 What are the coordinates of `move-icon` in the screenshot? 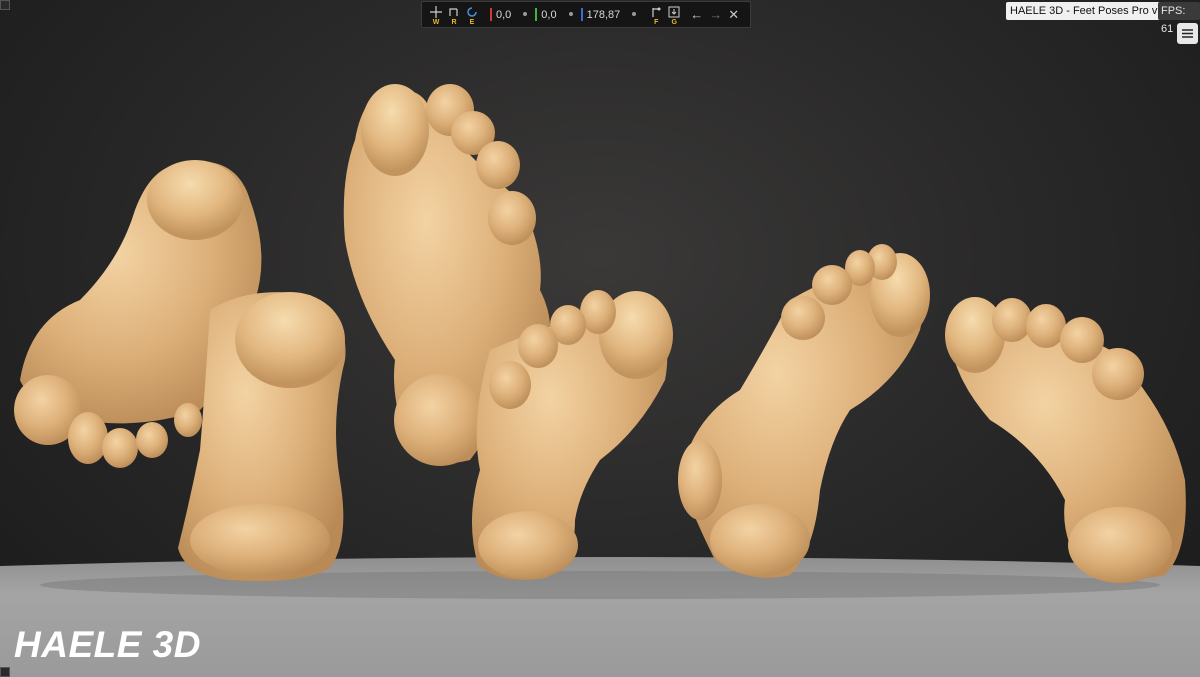 It's located at (436, 11).